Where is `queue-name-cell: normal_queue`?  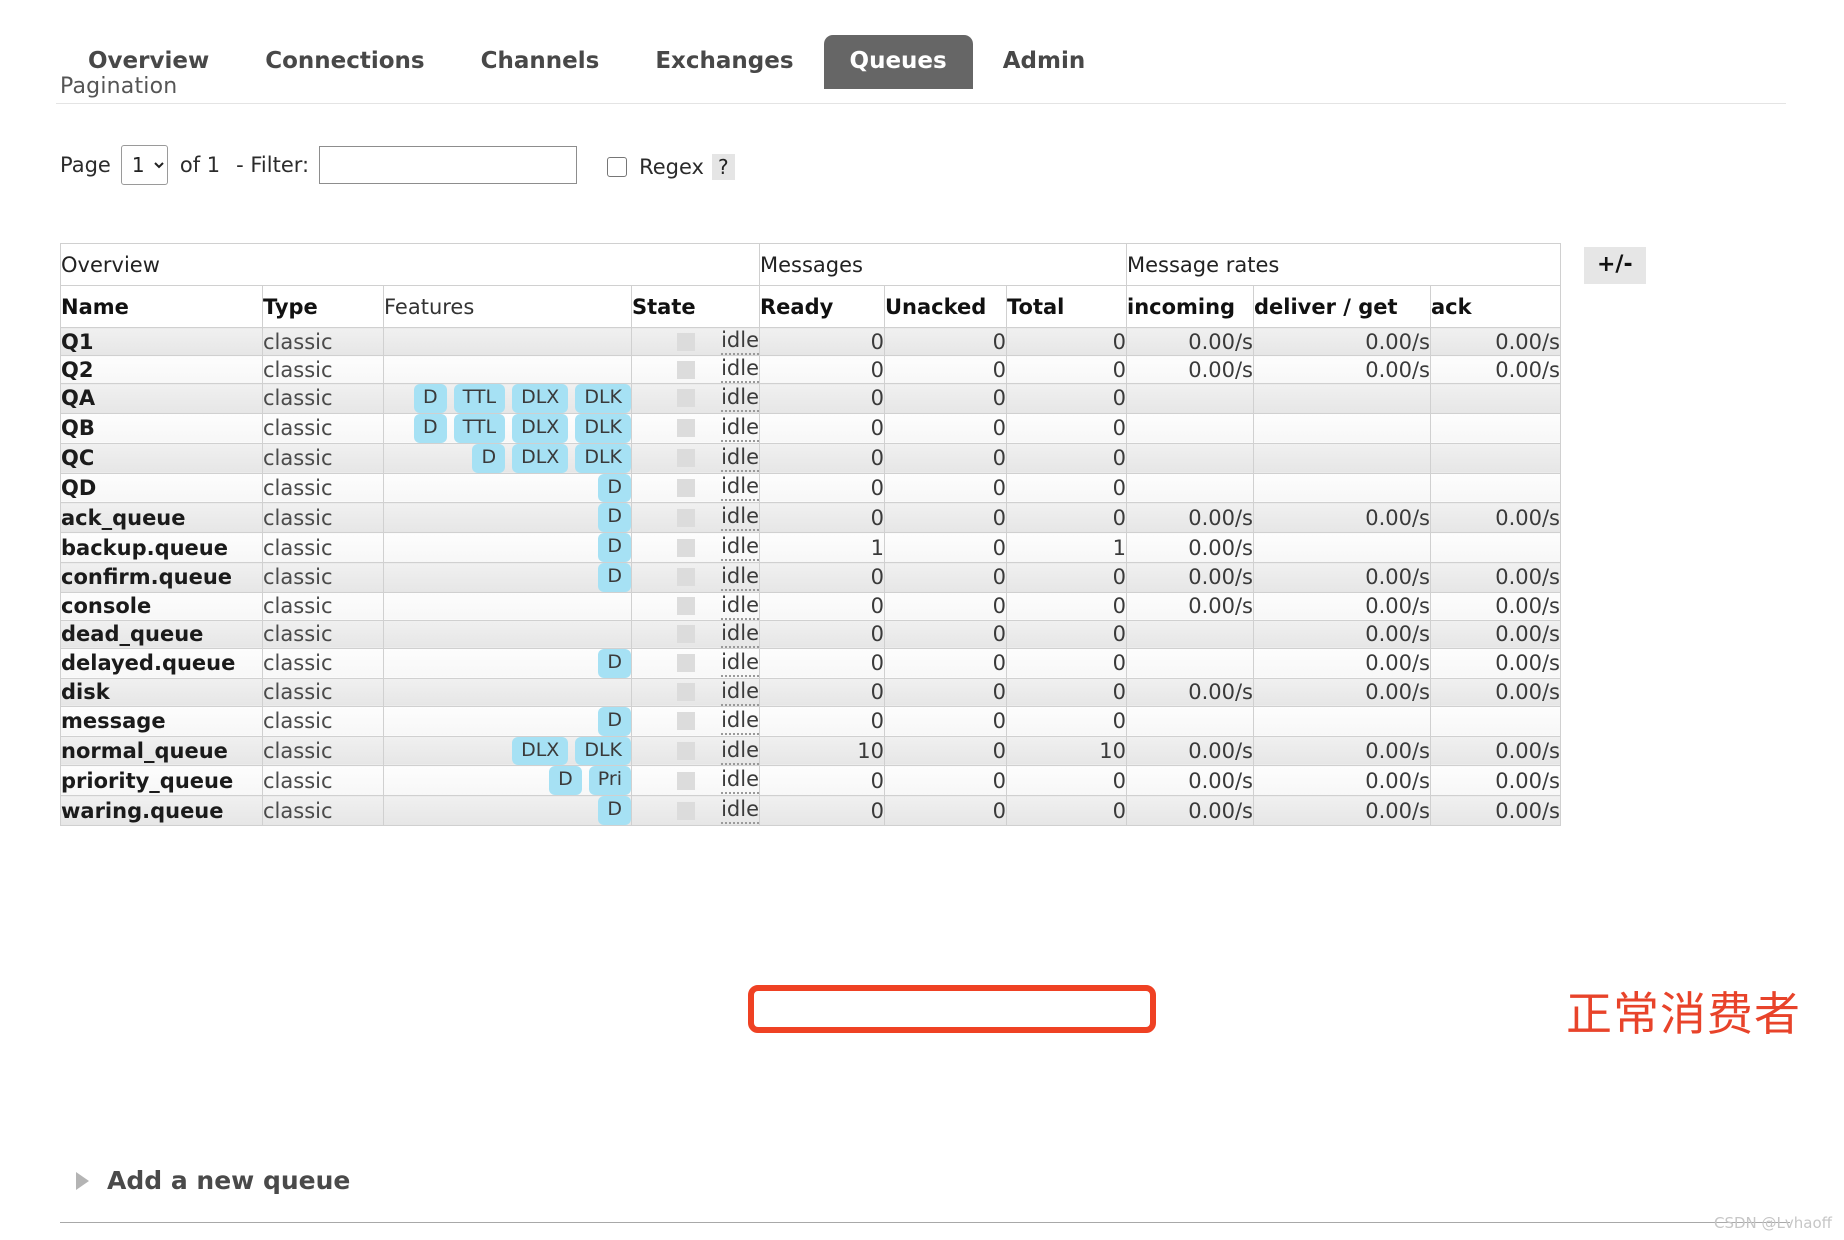
queue-name-cell: normal_queue is located at coordinates (161, 751).